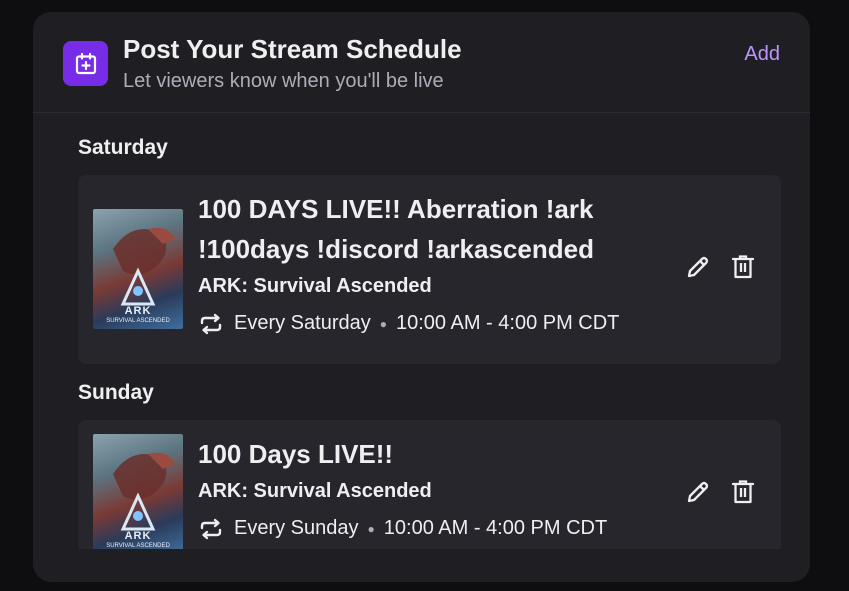  Describe the element at coordinates (292, 49) in the screenshot. I see `page-title: Post Your Stream Schedule` at that location.